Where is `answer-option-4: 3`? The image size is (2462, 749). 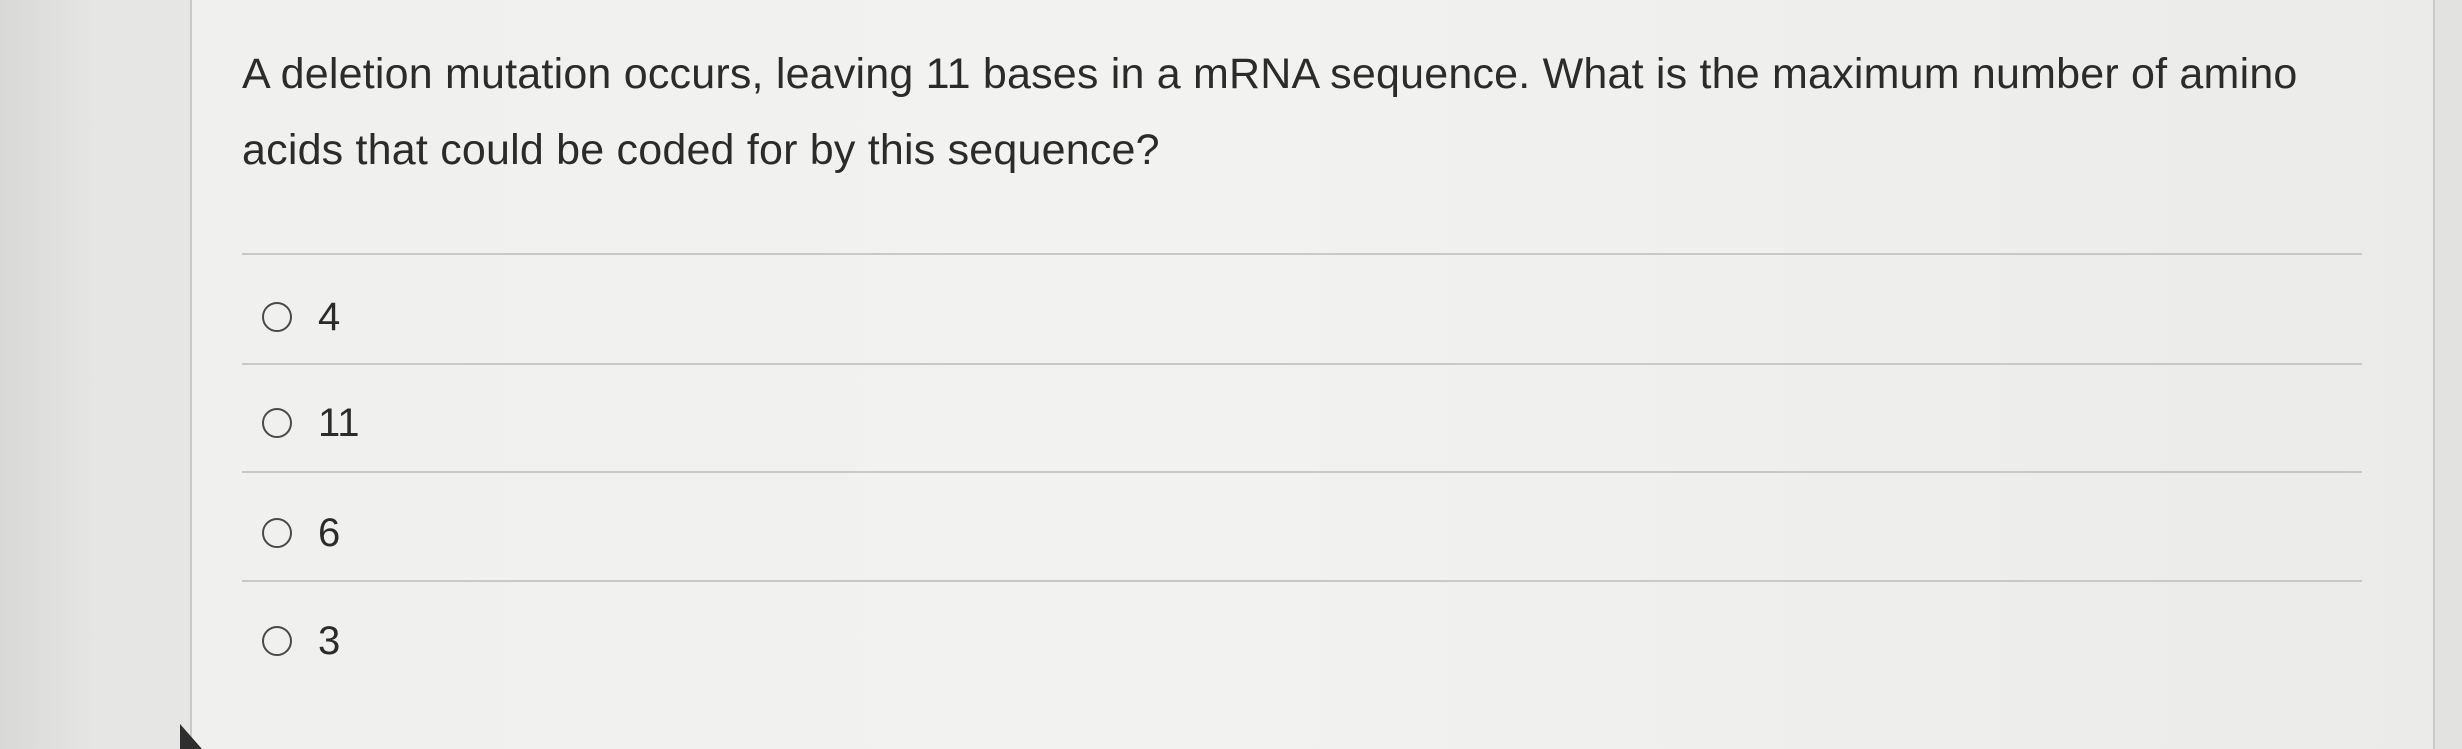 answer-option-4: 3 is located at coordinates (301, 641).